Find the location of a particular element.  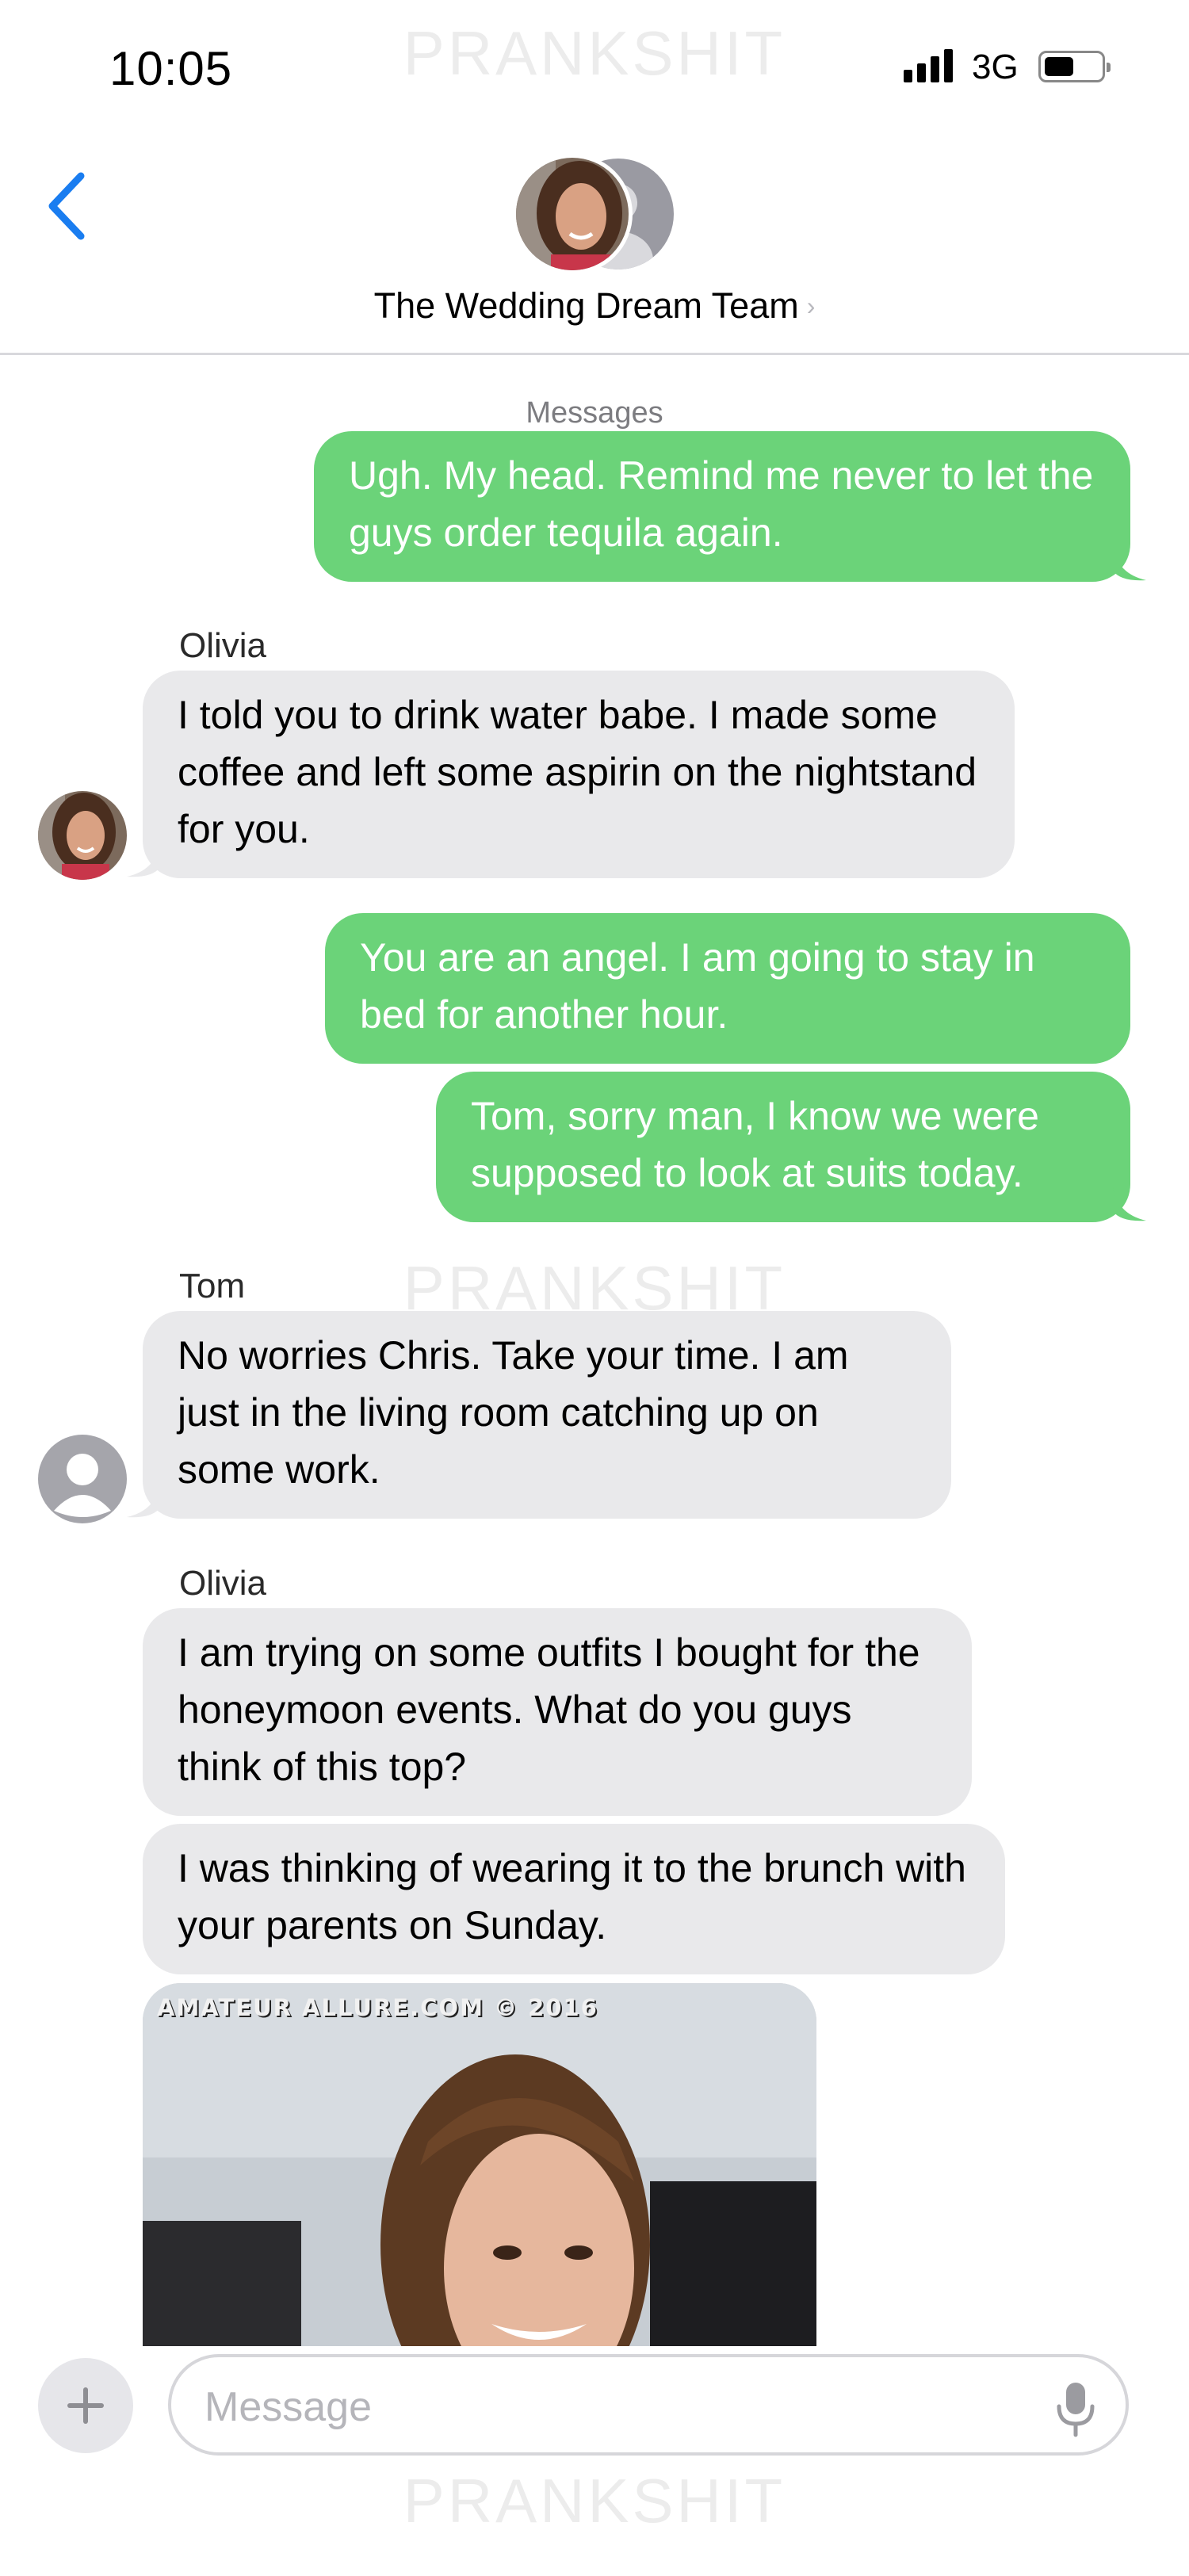

network-type: 3G is located at coordinates (995, 67).